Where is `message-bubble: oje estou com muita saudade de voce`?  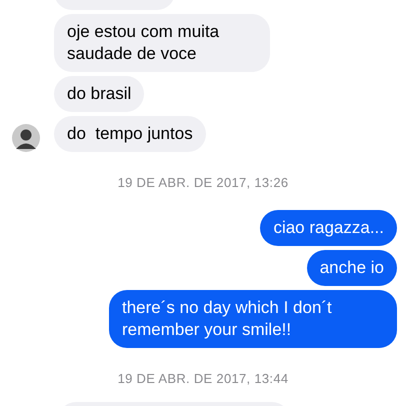
message-bubble: oje estou com muita saudade de voce is located at coordinates (162, 43).